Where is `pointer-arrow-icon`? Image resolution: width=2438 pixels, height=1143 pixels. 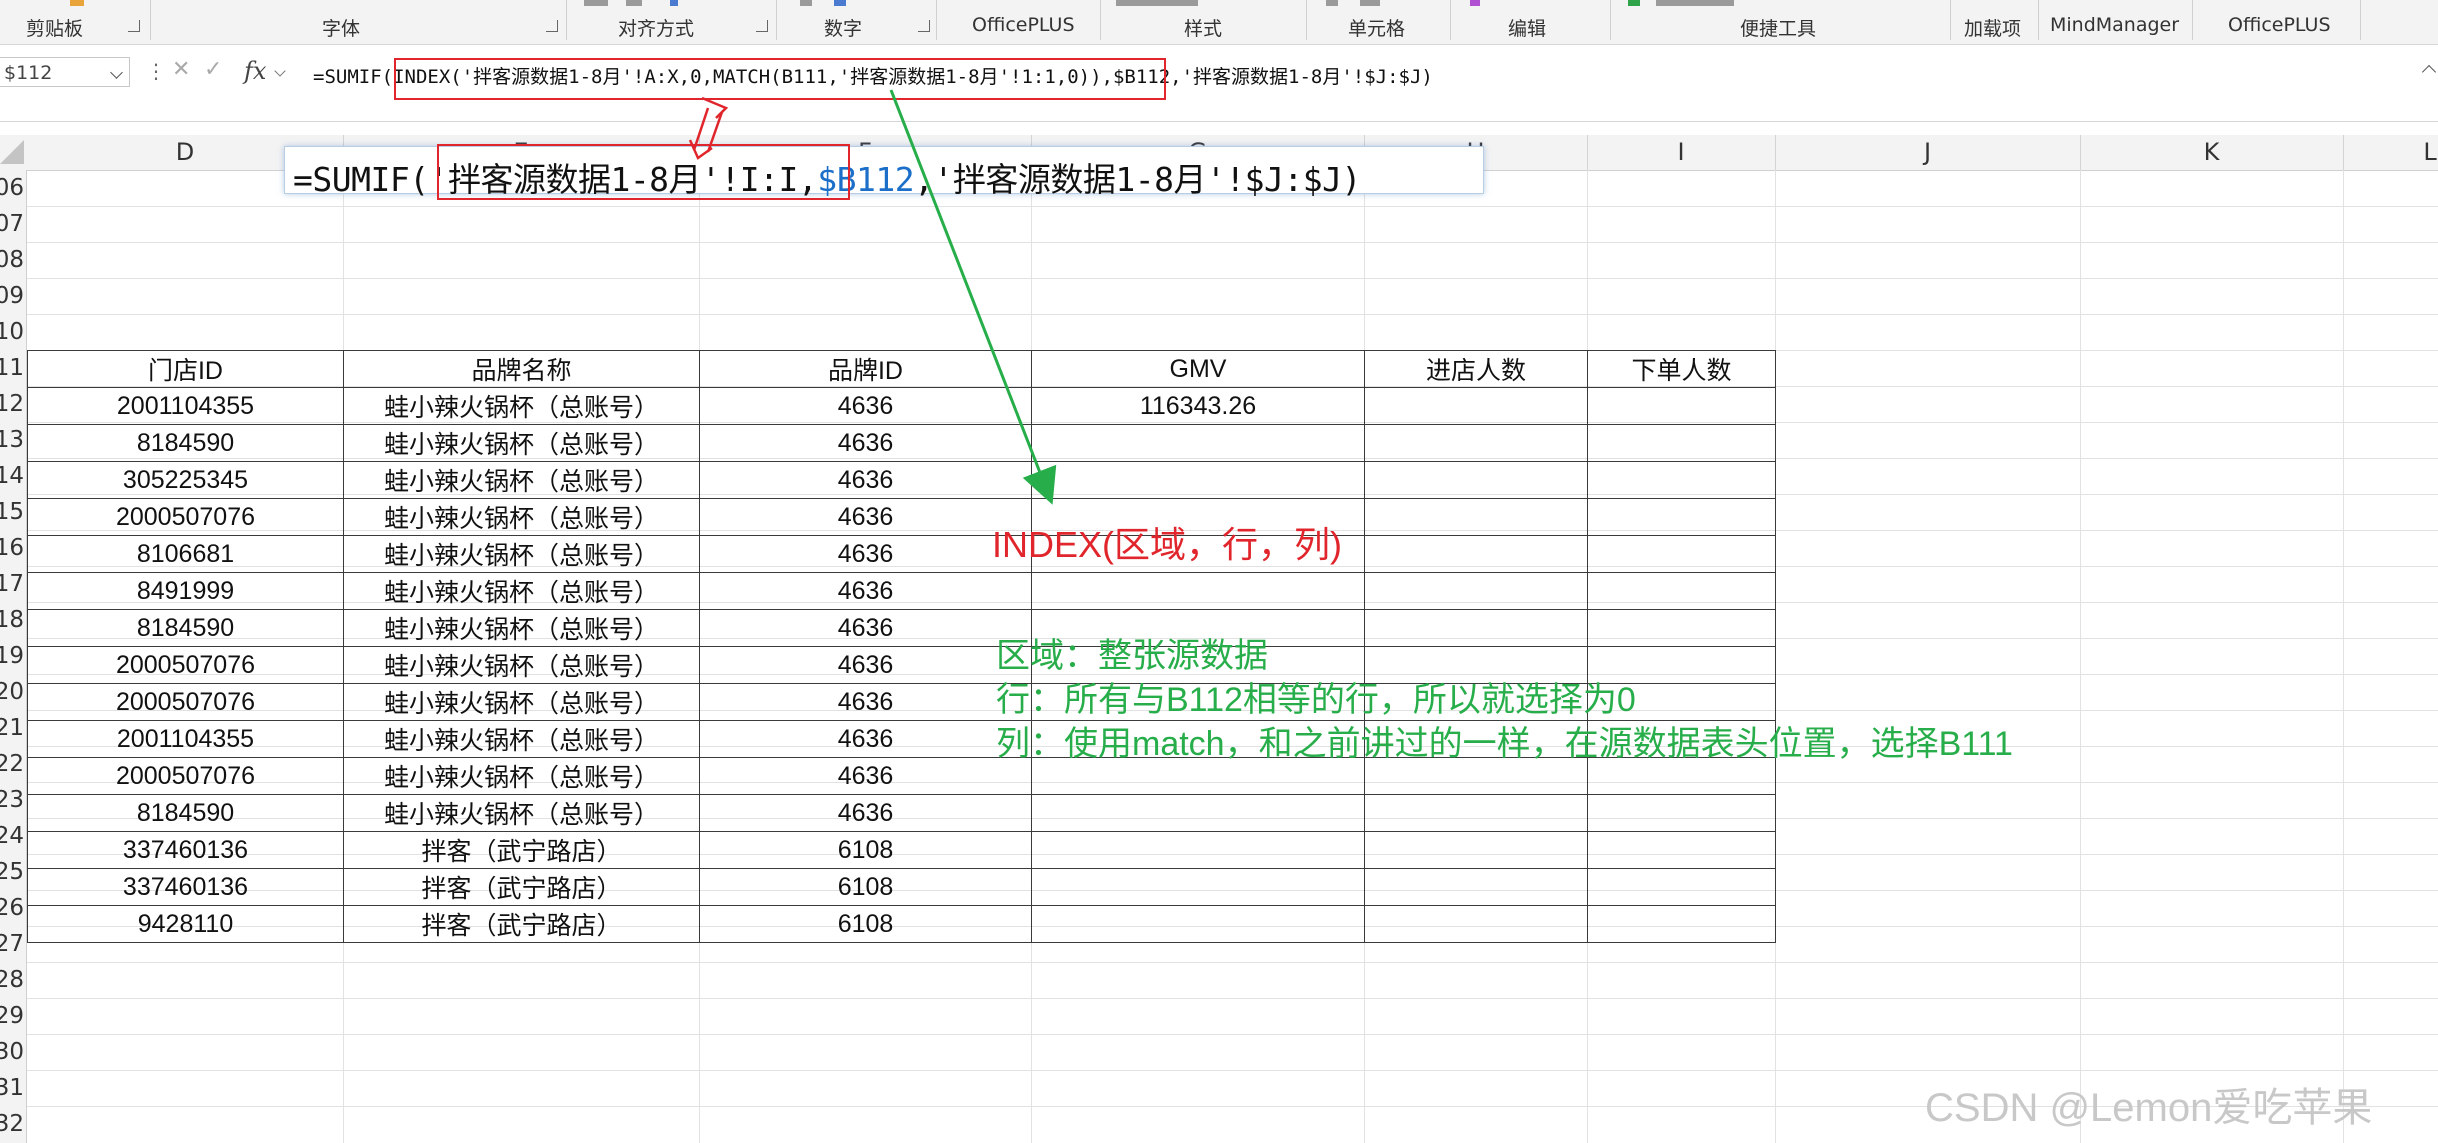 pointer-arrow-icon is located at coordinates (973, 297).